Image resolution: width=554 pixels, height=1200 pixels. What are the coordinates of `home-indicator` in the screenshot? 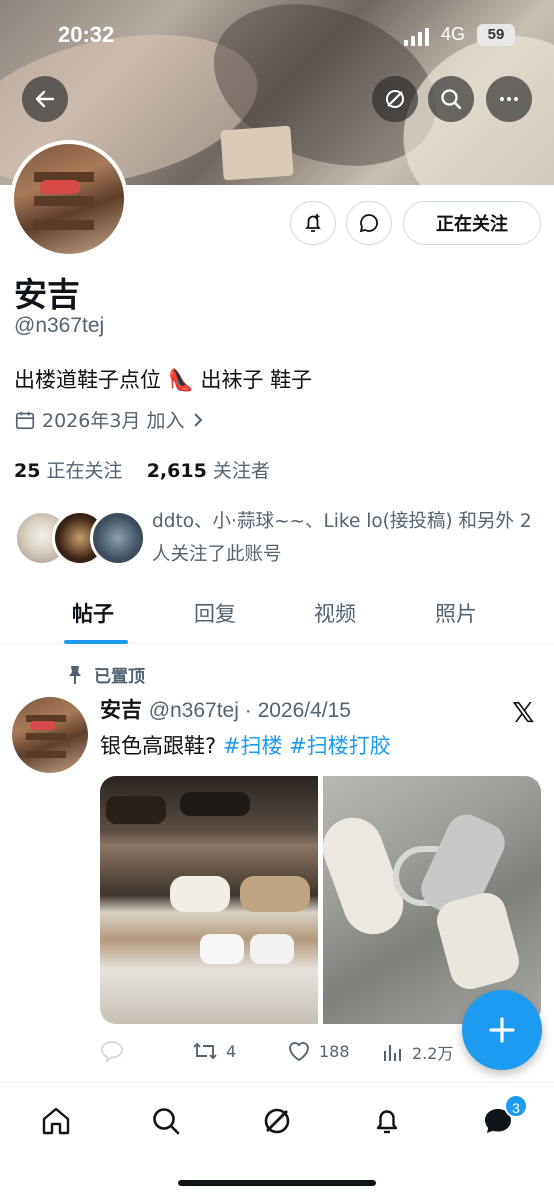 It's located at (277, 1183).